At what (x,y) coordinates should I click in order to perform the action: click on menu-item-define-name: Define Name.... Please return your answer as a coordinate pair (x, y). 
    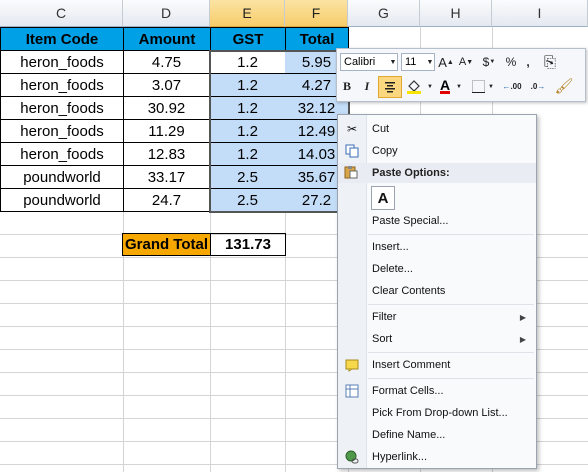
    Looking at the image, I should click on (437, 435).